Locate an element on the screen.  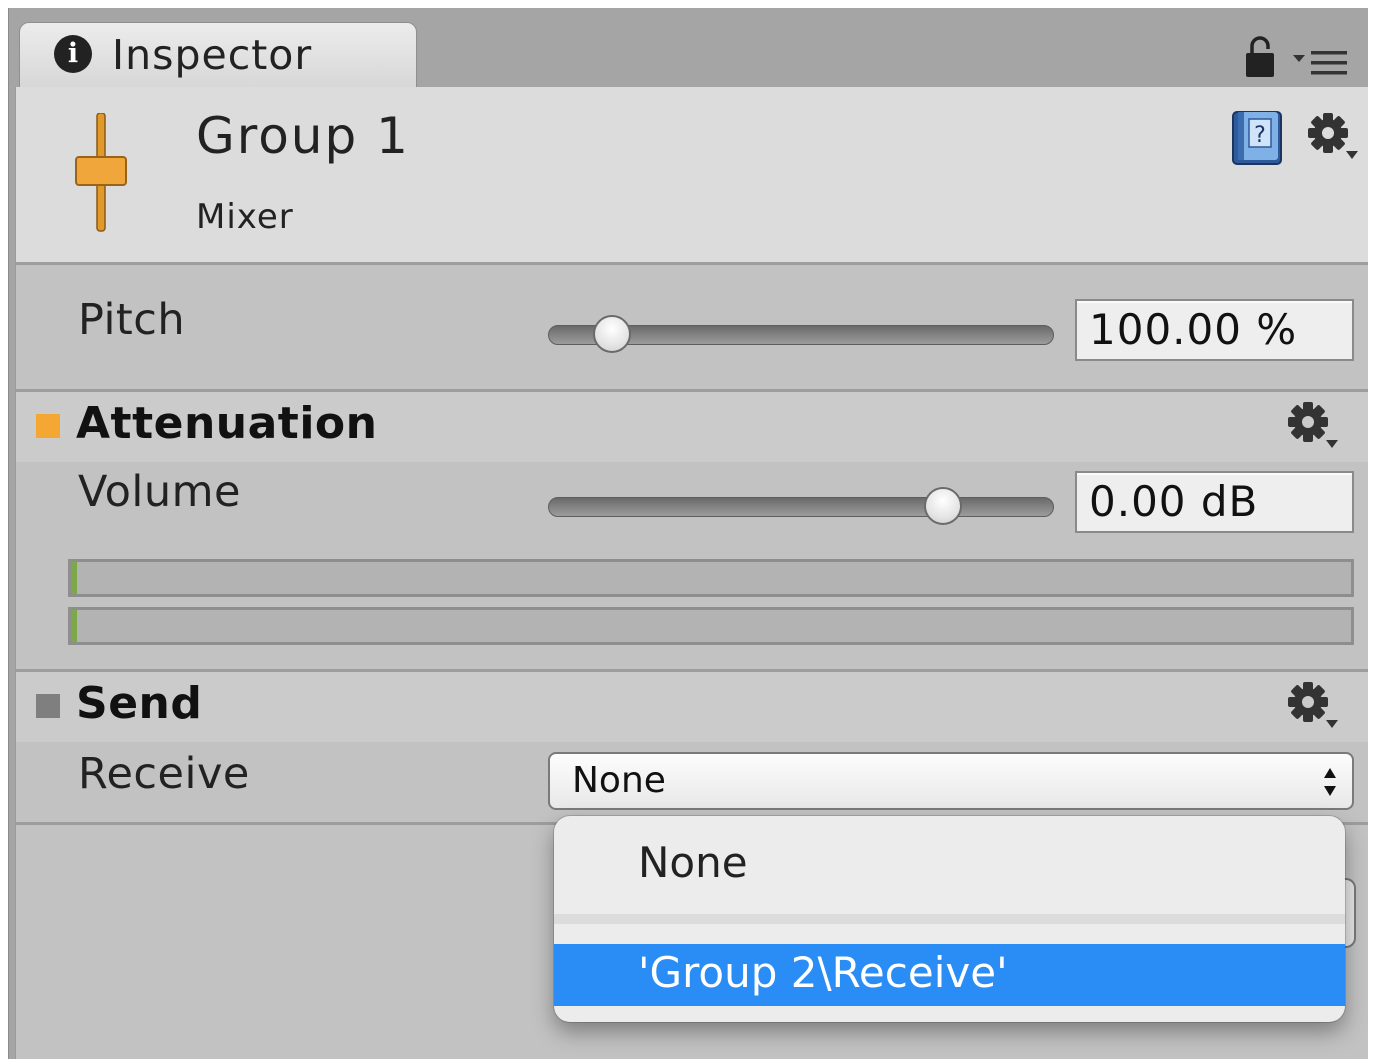
group-subtitle: Mixer is located at coordinates (245, 217).